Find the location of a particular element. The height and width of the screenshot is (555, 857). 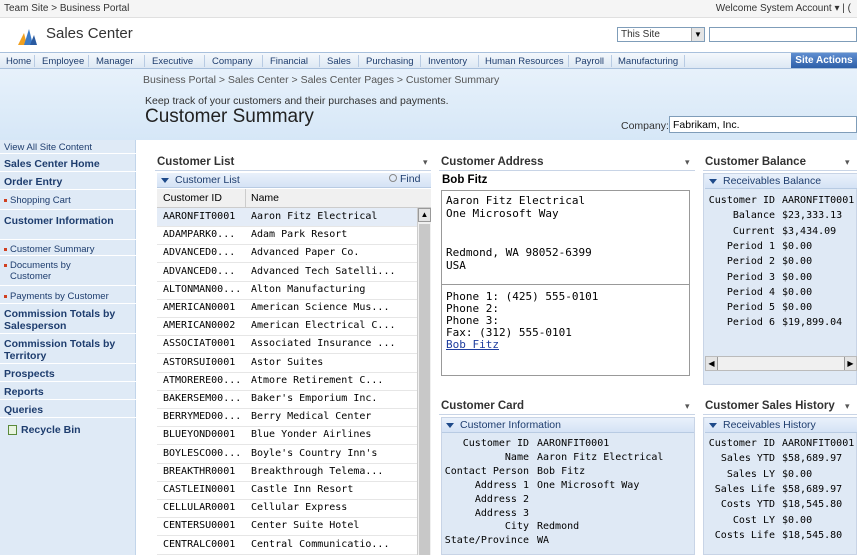

table-row: AARONFIT0001 Aaron Fitz Electrical is located at coordinates (287, 217).